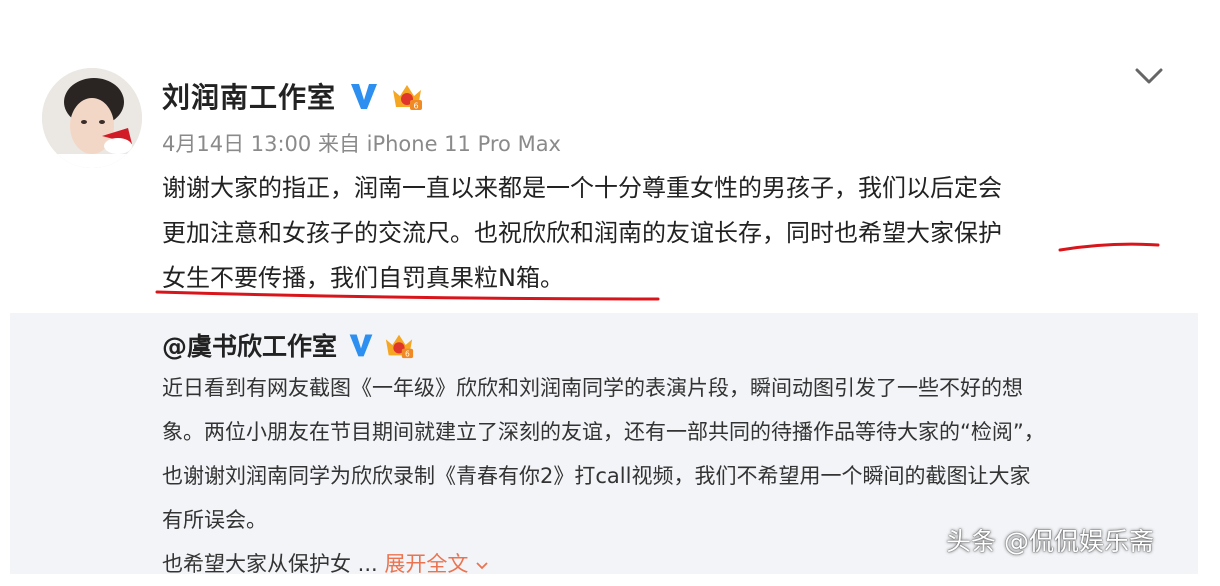 This screenshot has width=1220, height=586. Describe the element at coordinates (363, 278) in the screenshot. I see `post-text-line: 女生不要传播，我们自罚真果粒N箱。` at that location.